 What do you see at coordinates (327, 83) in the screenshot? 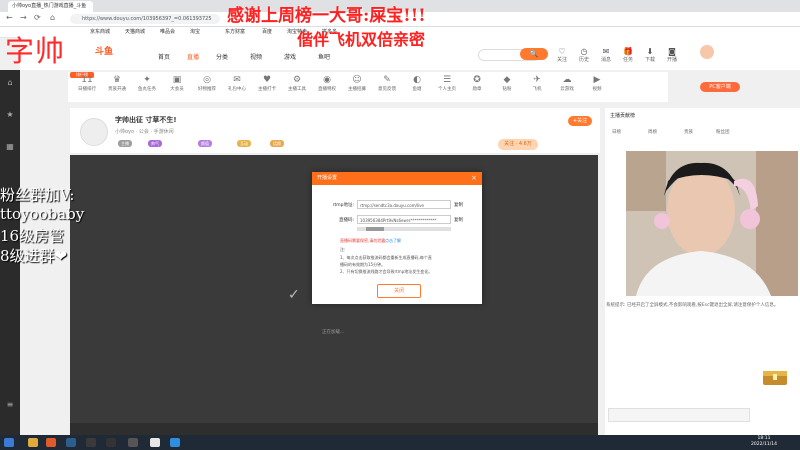
I see `category-item: ◉ 直播特权` at bounding box center [327, 83].